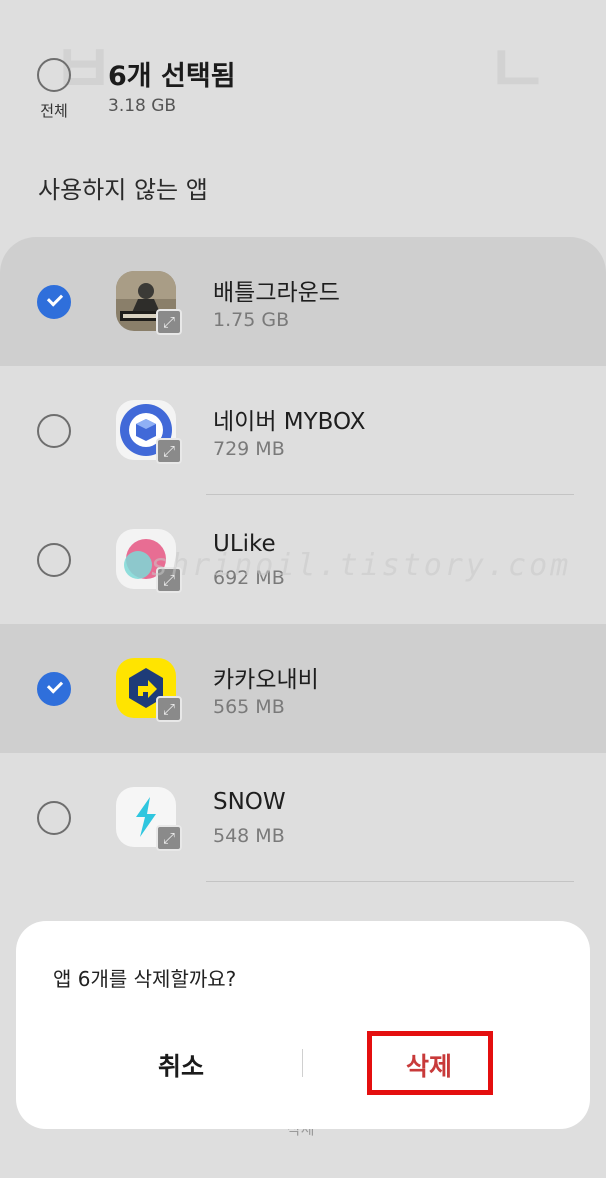 This screenshot has height=1178, width=606. What do you see at coordinates (303, 817) in the screenshot?
I see `app-row-snow: ⤢ SNOW 548 MB` at bounding box center [303, 817].